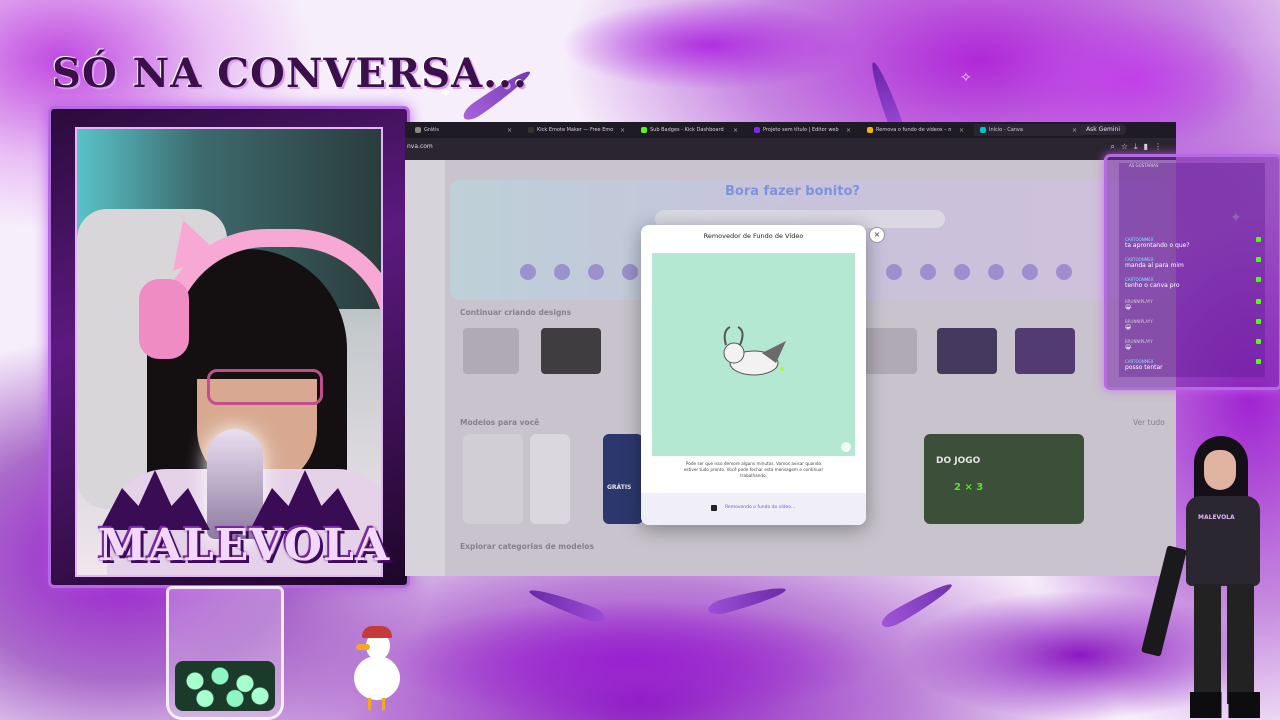 The image size is (1280, 720). What do you see at coordinates (1224, 644) in the screenshot?
I see `character-legs` at bounding box center [1224, 644].